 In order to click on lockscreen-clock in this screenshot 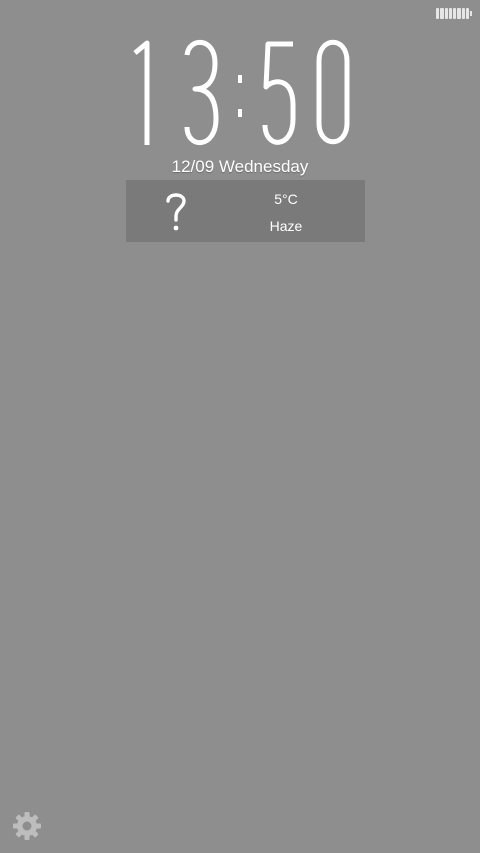, I will do `click(240, 92)`.